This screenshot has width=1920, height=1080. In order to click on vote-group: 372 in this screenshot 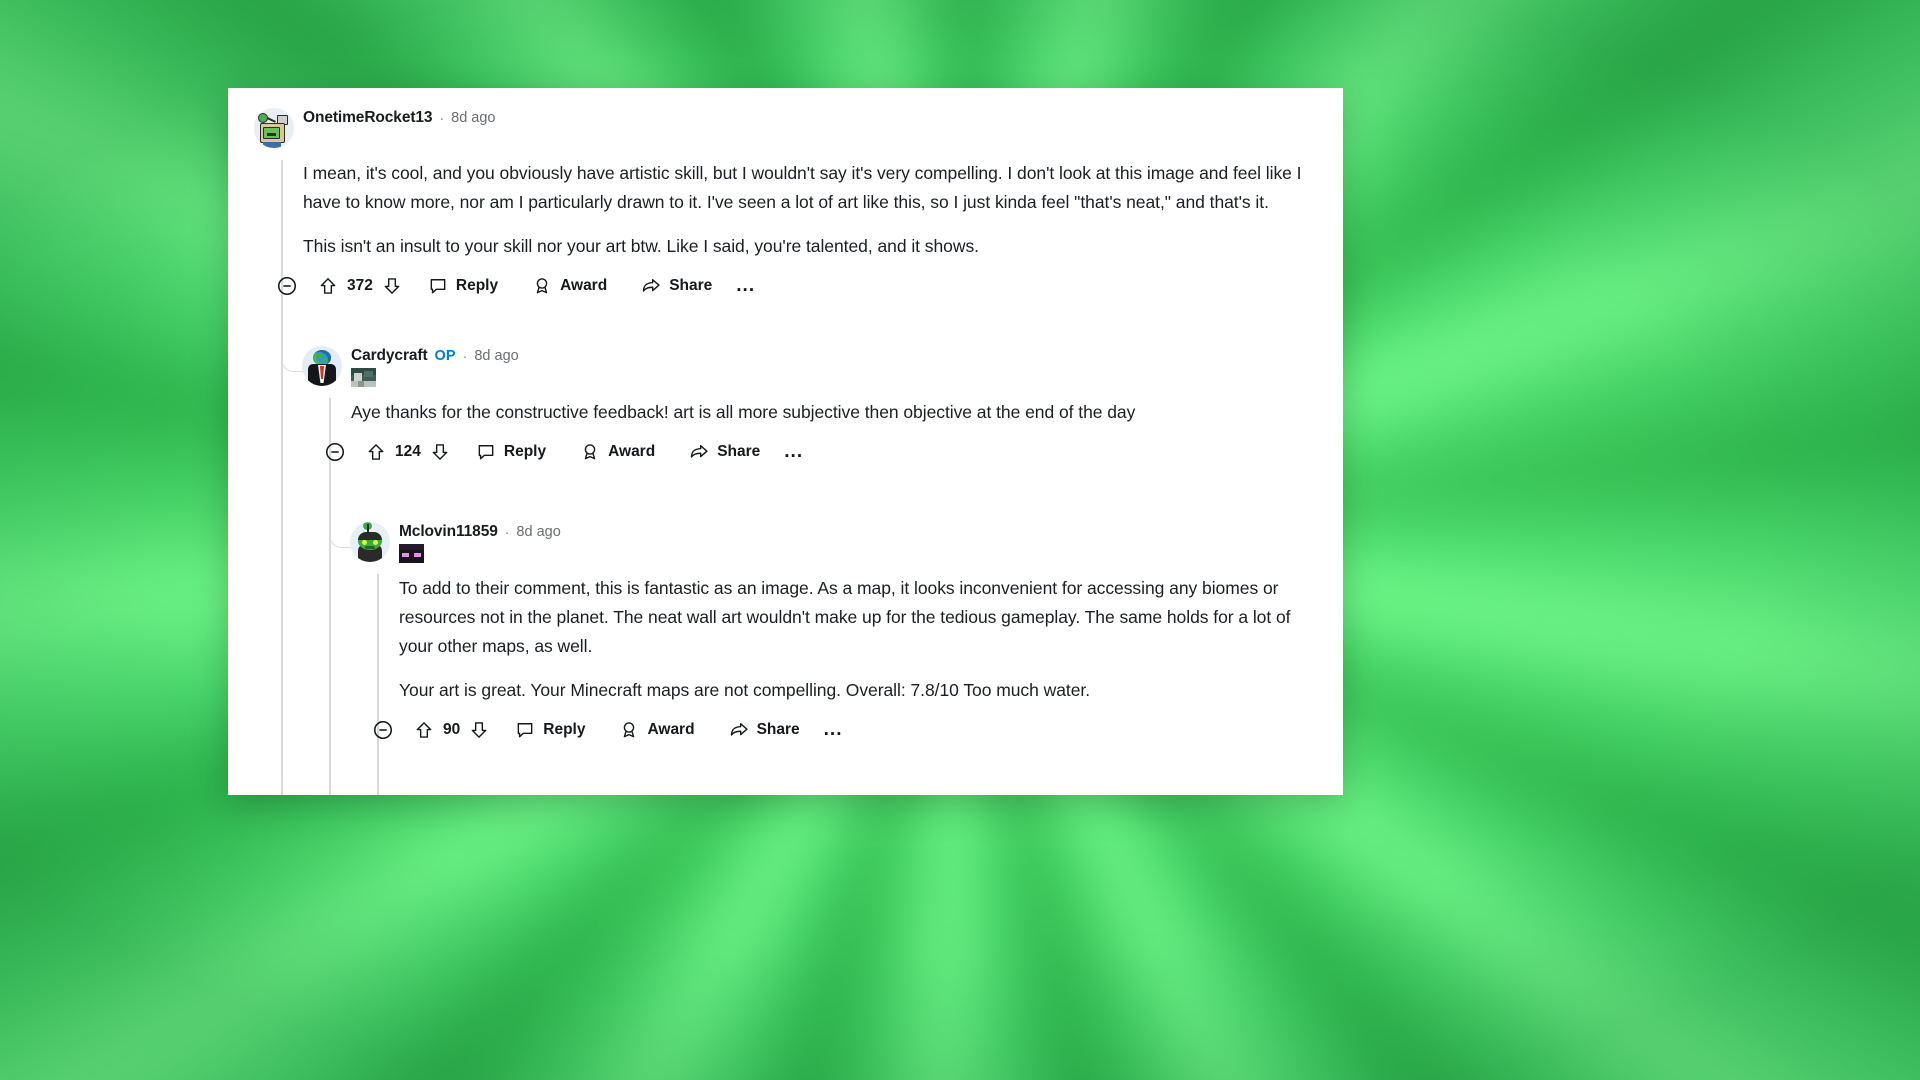, I will do `click(360, 286)`.